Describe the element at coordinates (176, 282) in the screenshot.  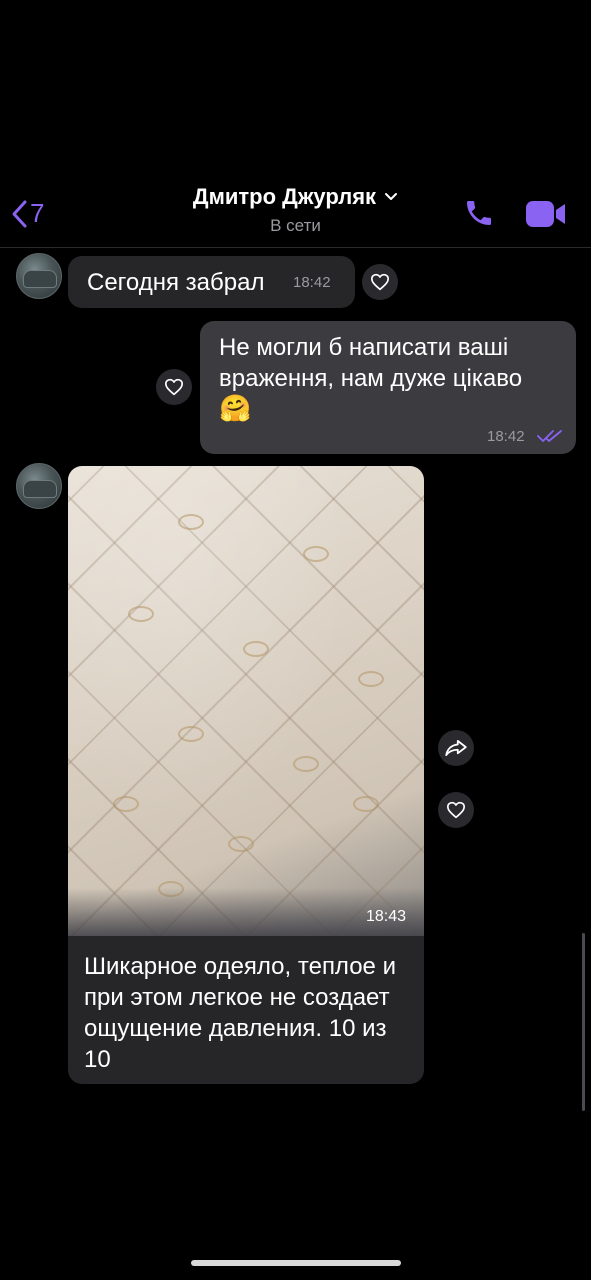
I see `message-text: Сегодня забрал` at that location.